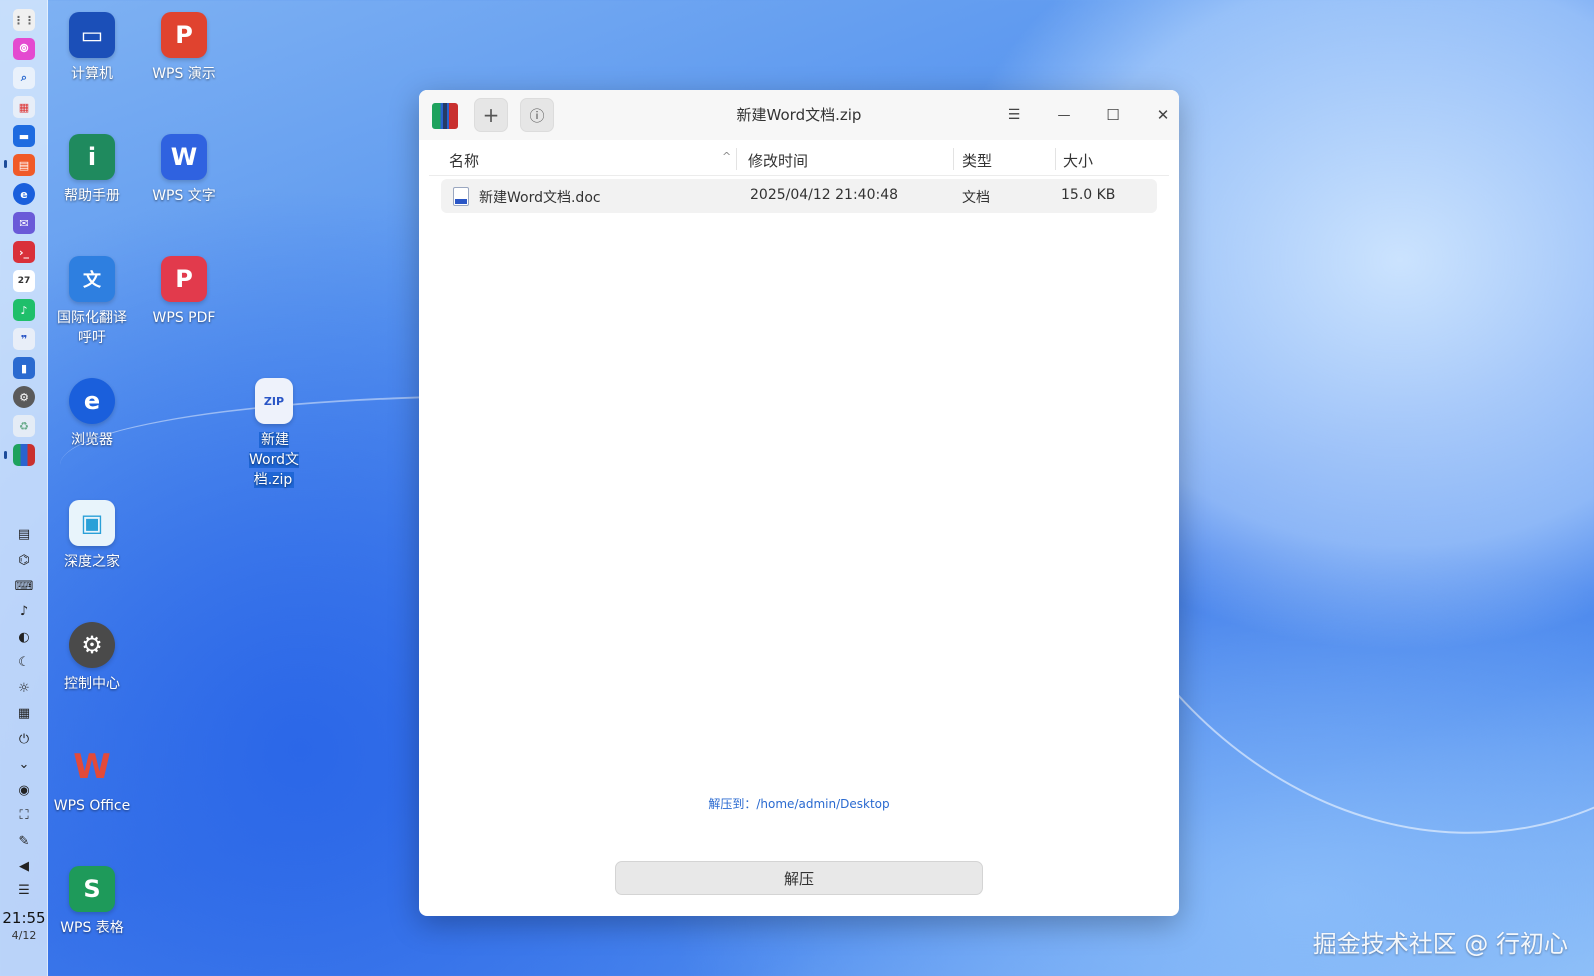 Image resolution: width=1594 pixels, height=976 pixels. I want to click on word-document-icon, so click(461, 196).